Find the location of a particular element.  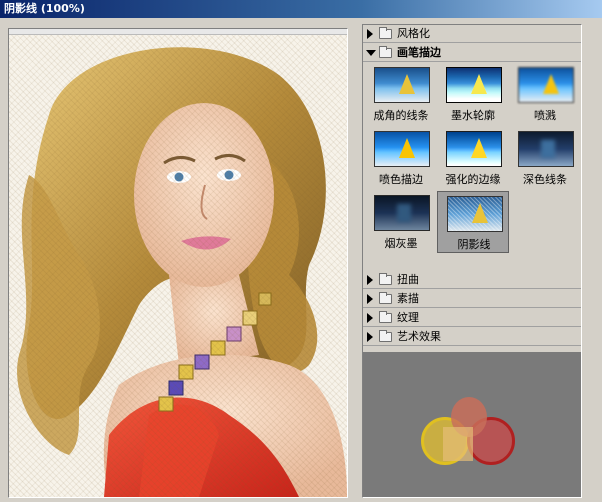

filter-thumb-sprayed-strokes: 喷色描边 is located at coordinates (401, 158).